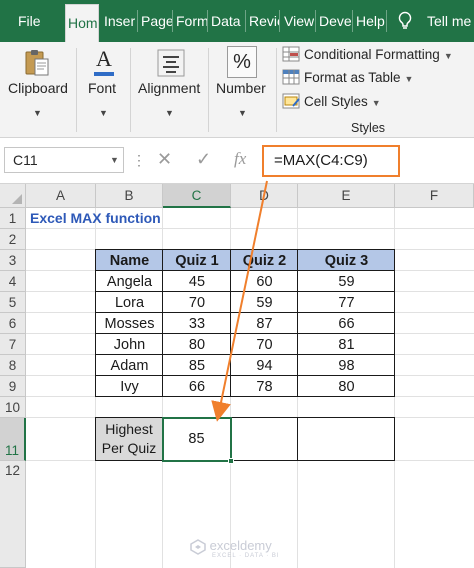  What do you see at coordinates (129, 196) in the screenshot?
I see `column-header-b: B` at bounding box center [129, 196].